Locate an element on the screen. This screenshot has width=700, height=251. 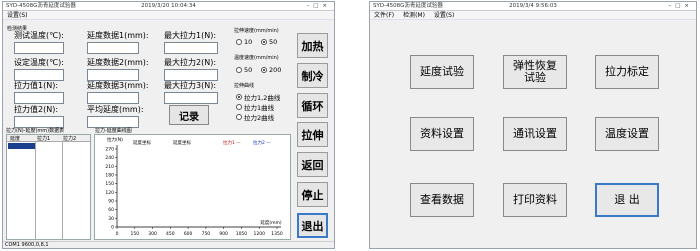
x-tick-label: 750 is located at coordinates (206, 234).